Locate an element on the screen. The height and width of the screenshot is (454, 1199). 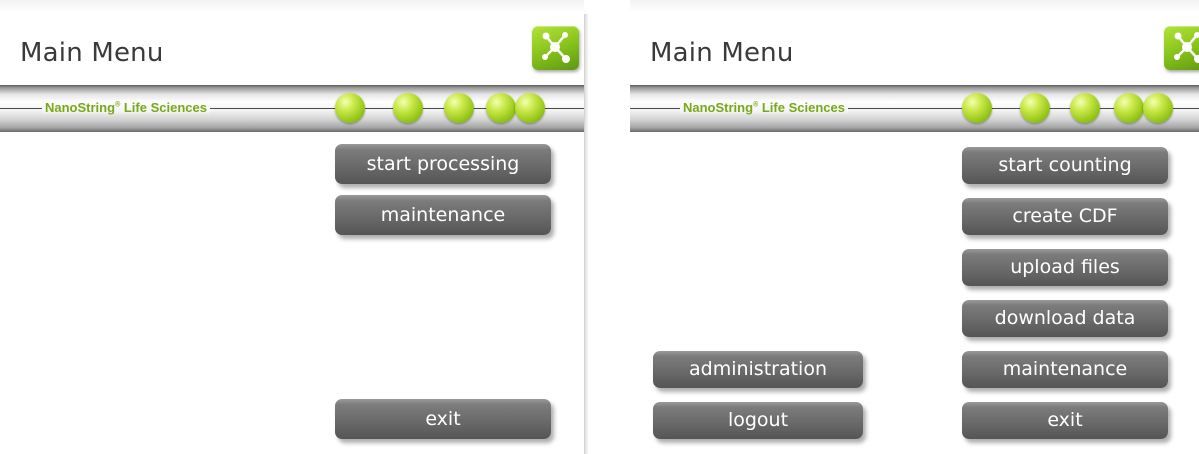
button-label: download data is located at coordinates (1065, 318).